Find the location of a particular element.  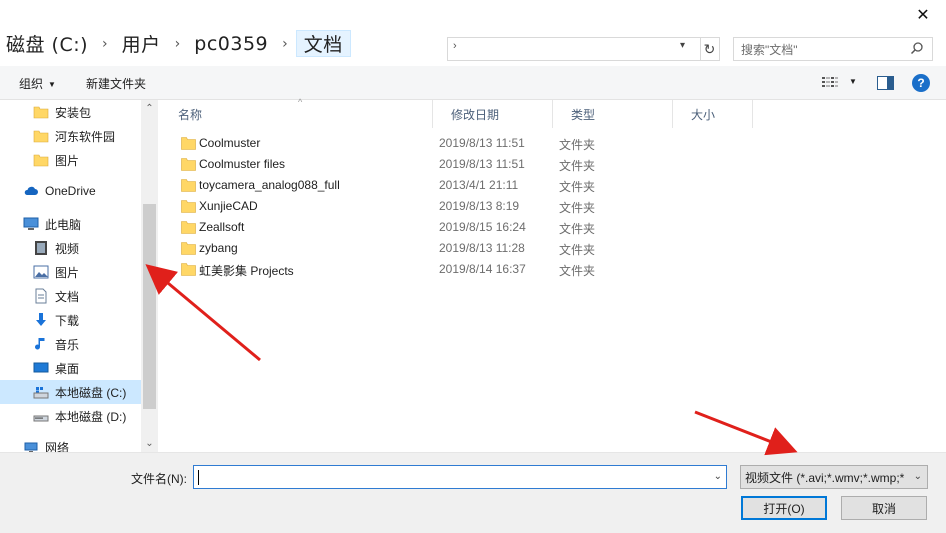

address-bar is located at coordinates (574, 49).